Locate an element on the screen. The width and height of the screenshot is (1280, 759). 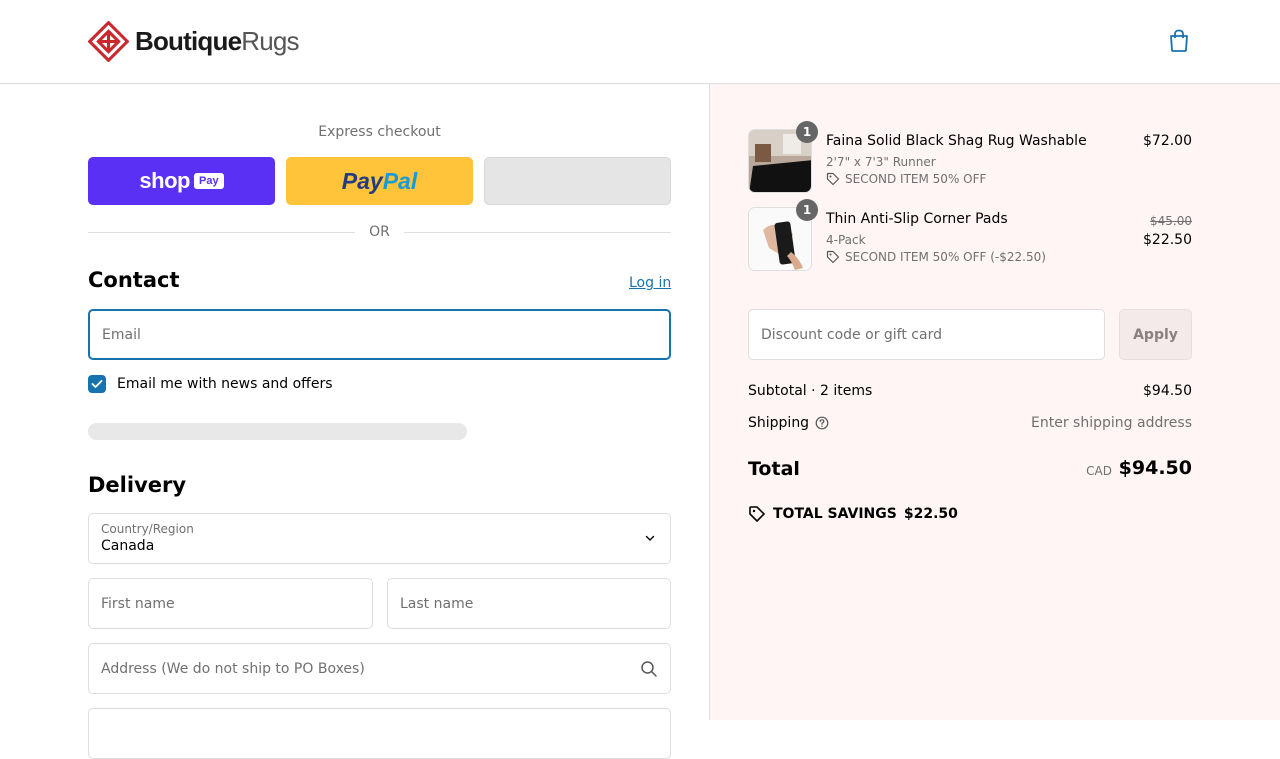
total-row: Total CAD $94.50 is located at coordinates (970, 470).